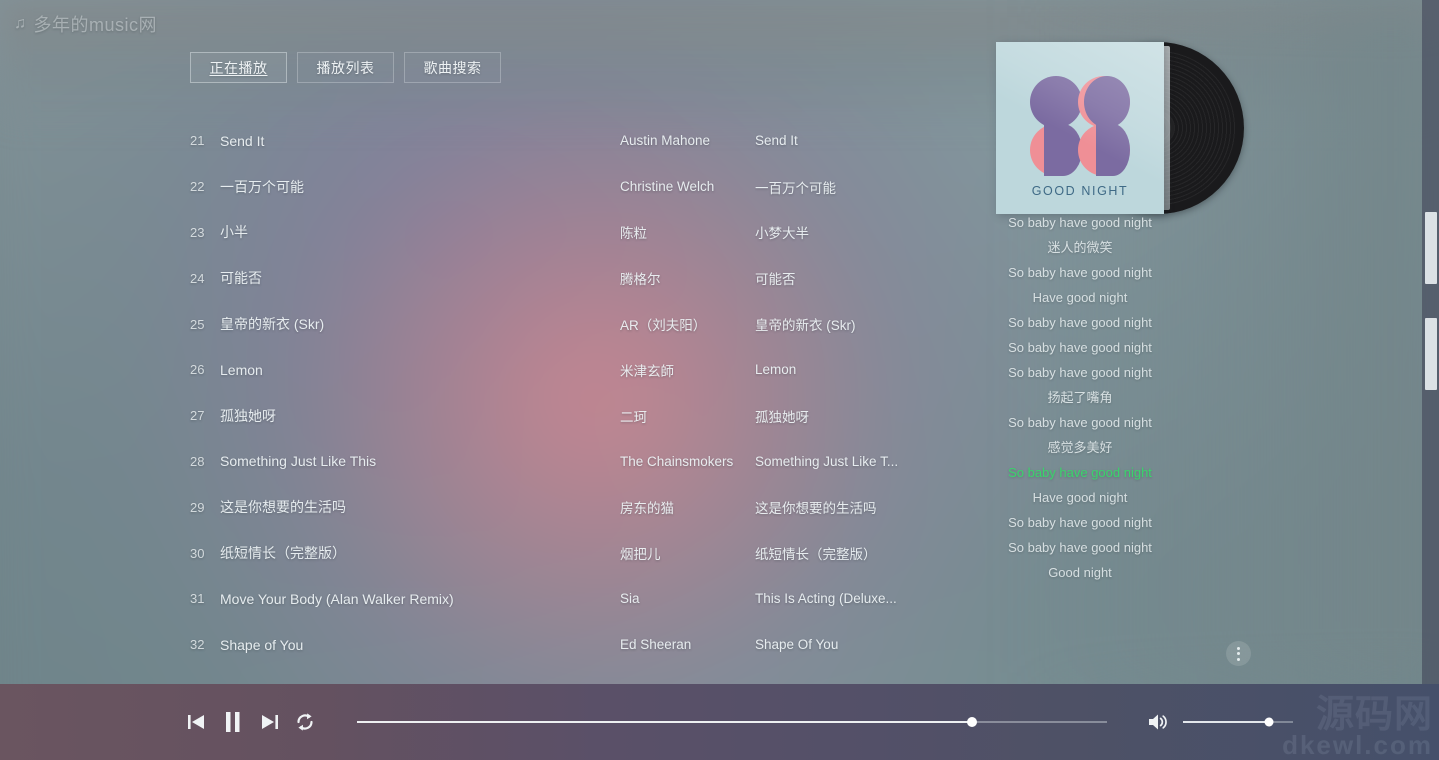 The image size is (1439, 760). What do you see at coordinates (677, 461) in the screenshot?
I see `track-artist: The Chainsmokers` at bounding box center [677, 461].